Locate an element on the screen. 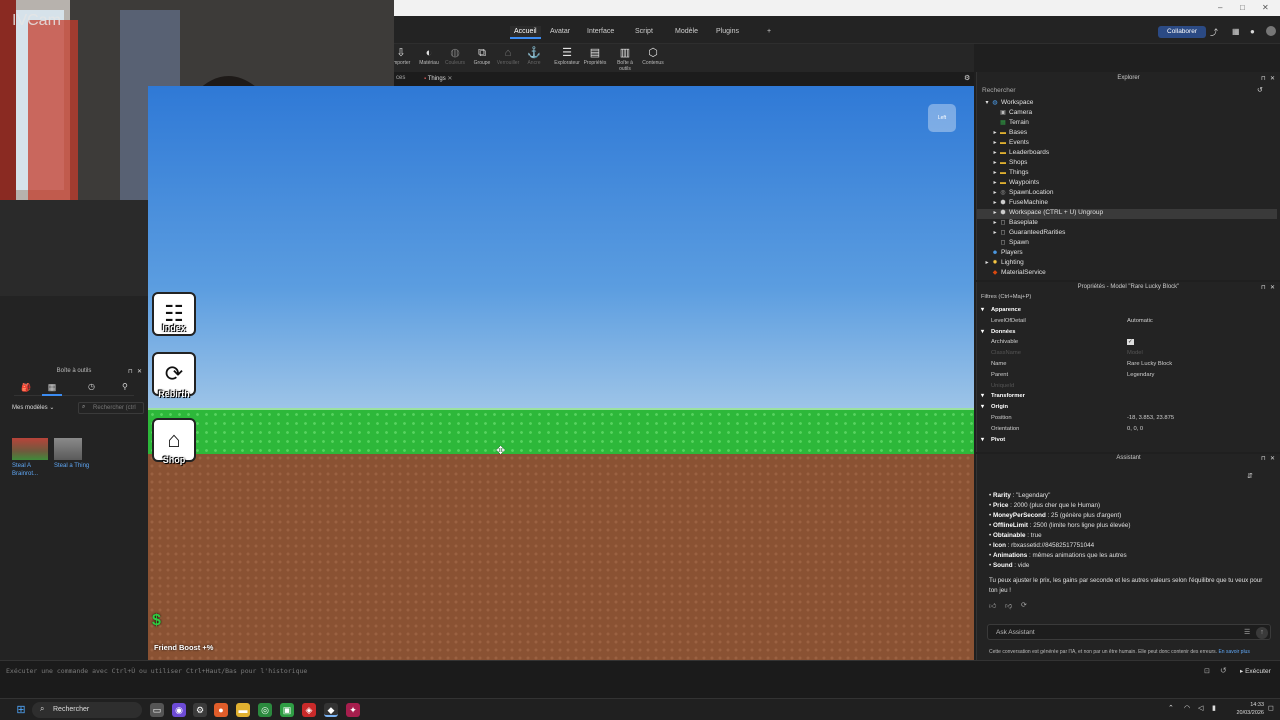 Image resolution: width=1280 pixels, height=720 pixels. battery-icon: ▮ is located at coordinates (1214, 708).